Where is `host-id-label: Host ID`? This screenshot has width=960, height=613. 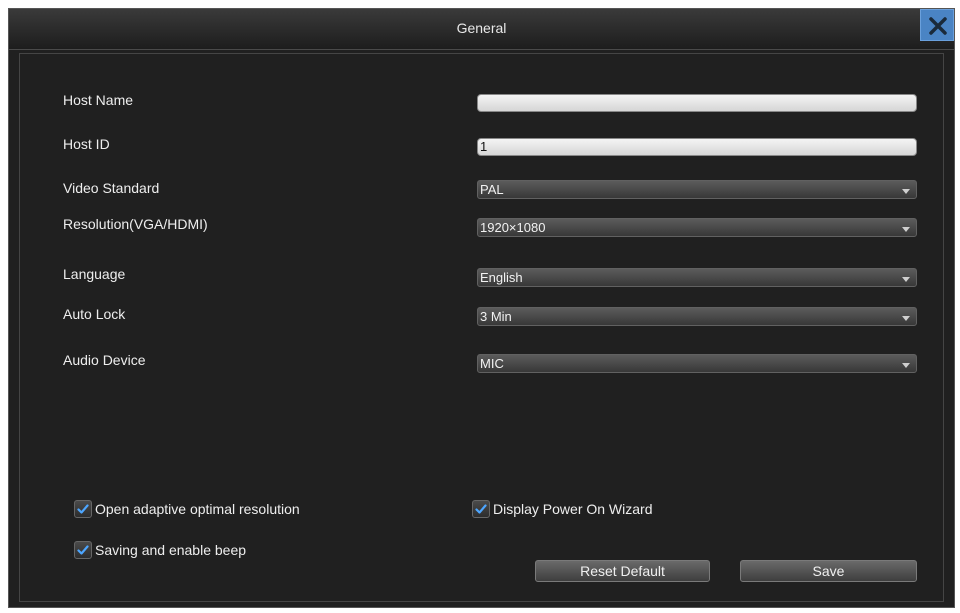
host-id-label: Host ID is located at coordinates (86, 144).